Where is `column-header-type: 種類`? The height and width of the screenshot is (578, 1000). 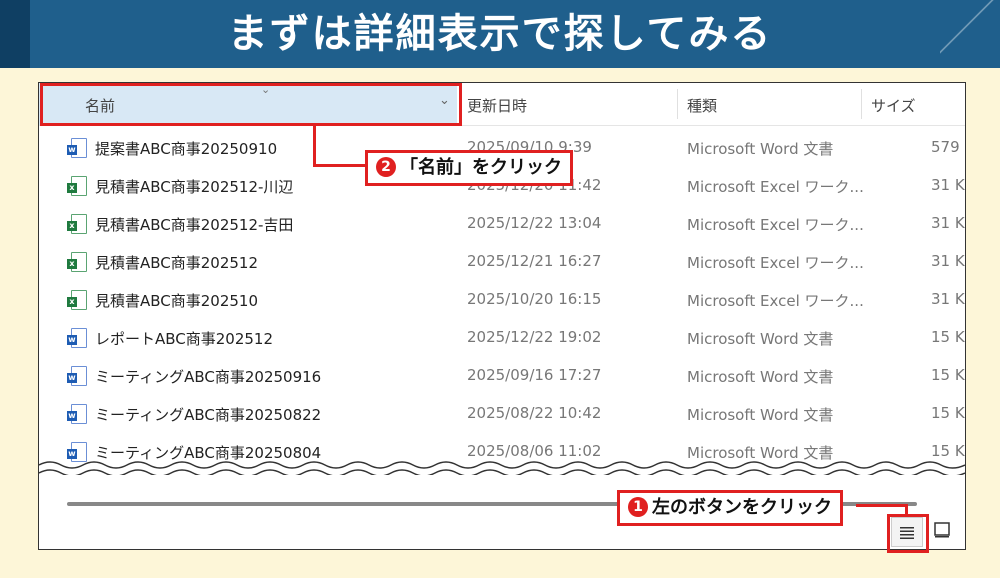
column-header-type: 種類 is located at coordinates (702, 105).